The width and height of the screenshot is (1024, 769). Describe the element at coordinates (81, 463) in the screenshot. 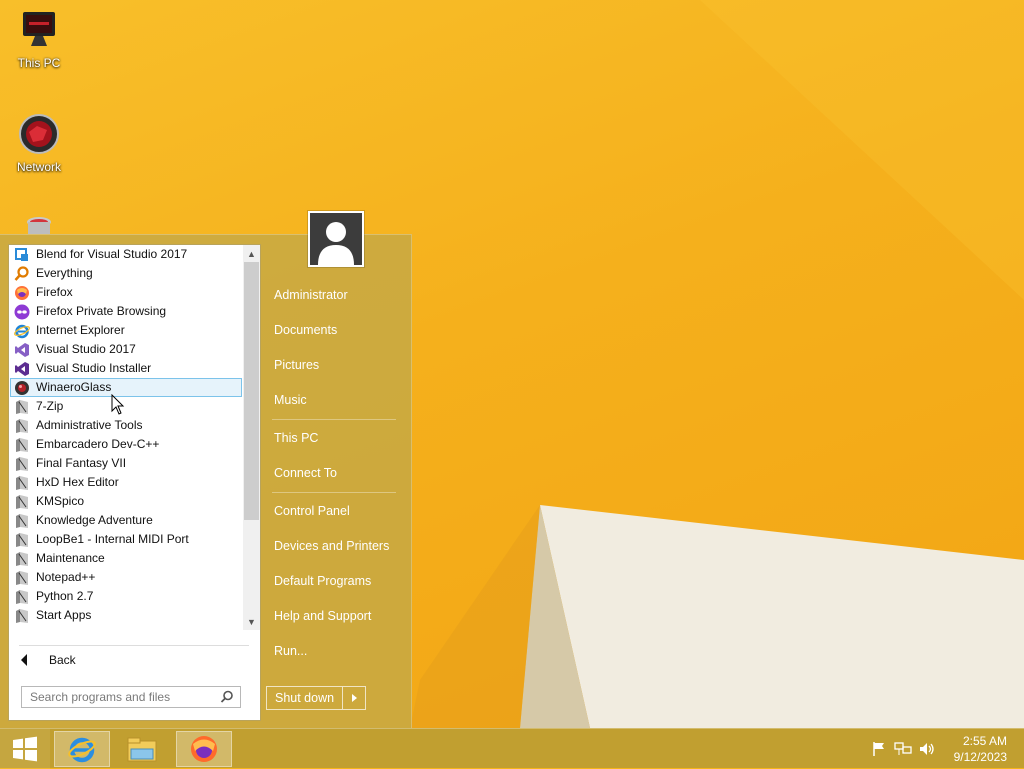

I see `program-label: Final Fantasy VII` at that location.